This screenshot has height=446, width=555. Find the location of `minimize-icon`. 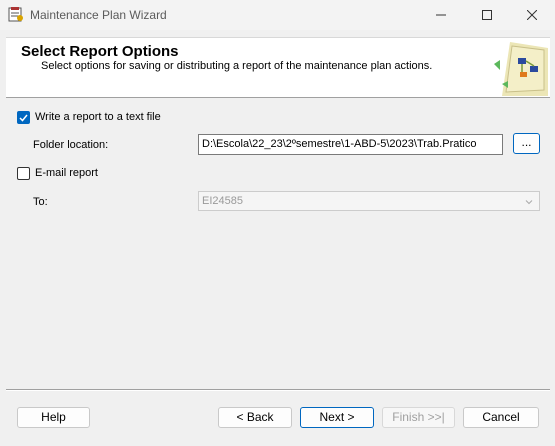

minimize-icon is located at coordinates (441, 15).